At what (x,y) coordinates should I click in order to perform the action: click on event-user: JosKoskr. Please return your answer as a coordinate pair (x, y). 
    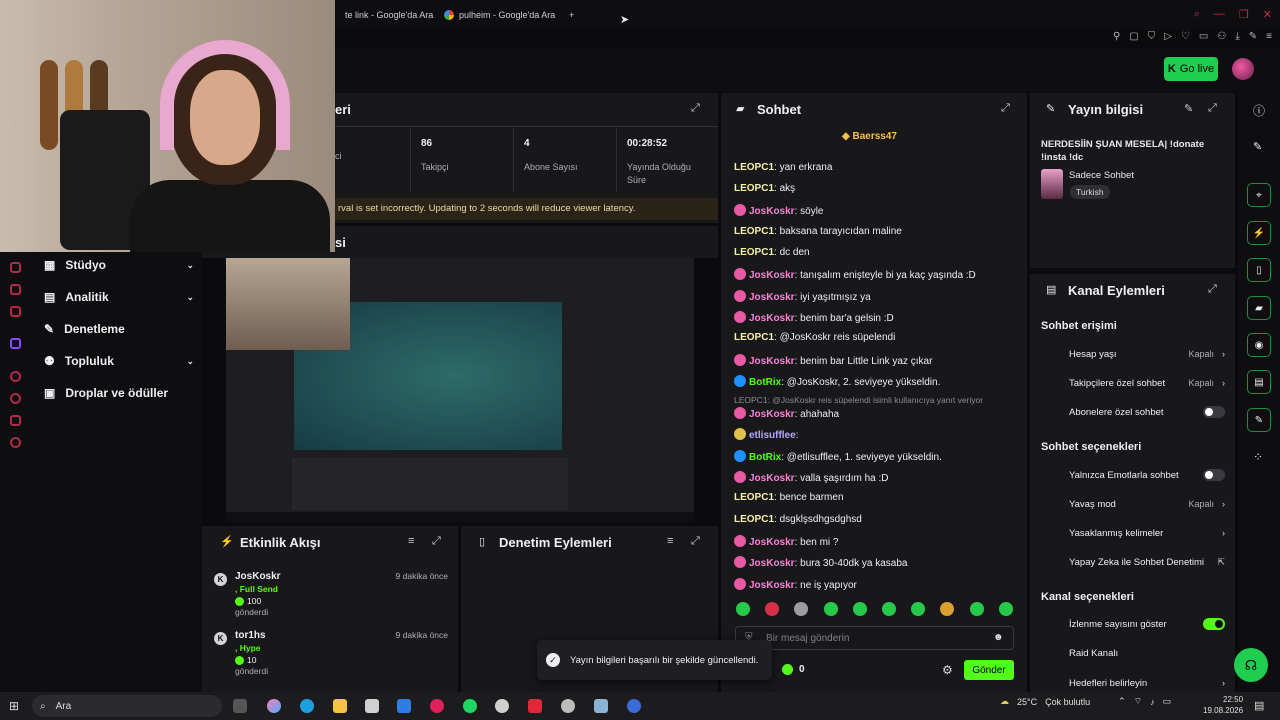
    Looking at the image, I should click on (258, 576).